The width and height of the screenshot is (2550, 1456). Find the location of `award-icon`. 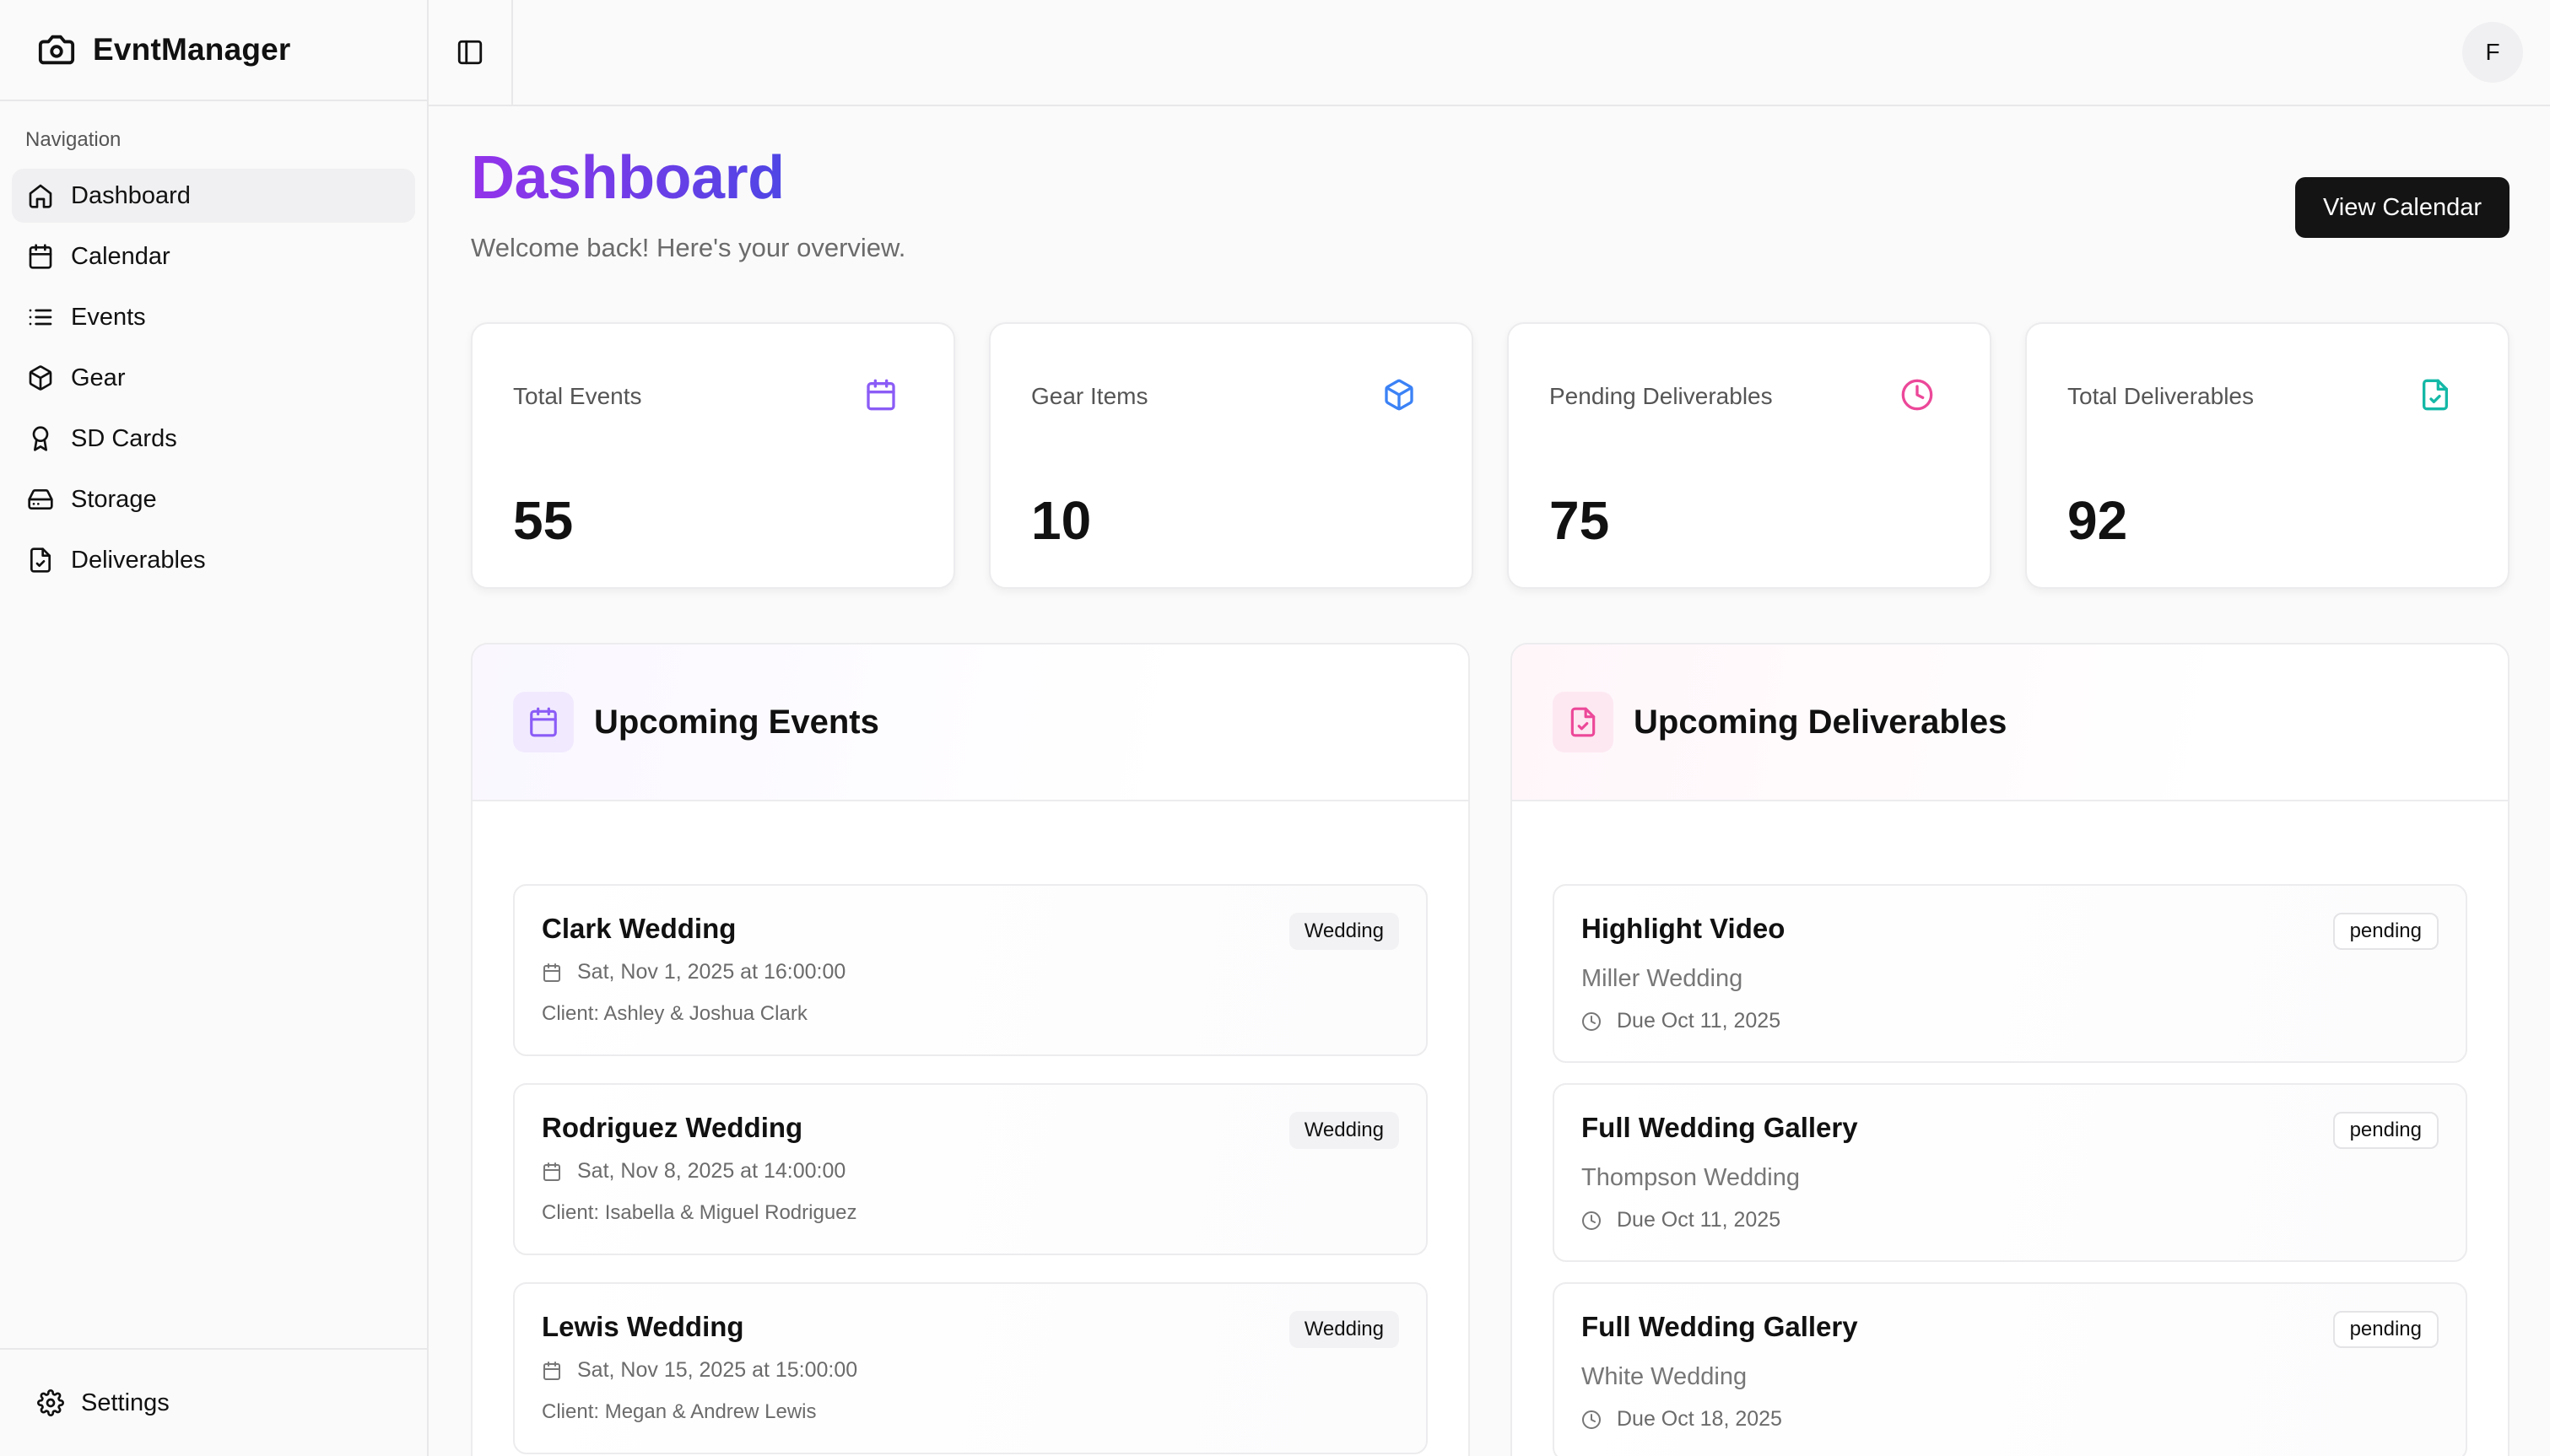

award-icon is located at coordinates (40, 438).